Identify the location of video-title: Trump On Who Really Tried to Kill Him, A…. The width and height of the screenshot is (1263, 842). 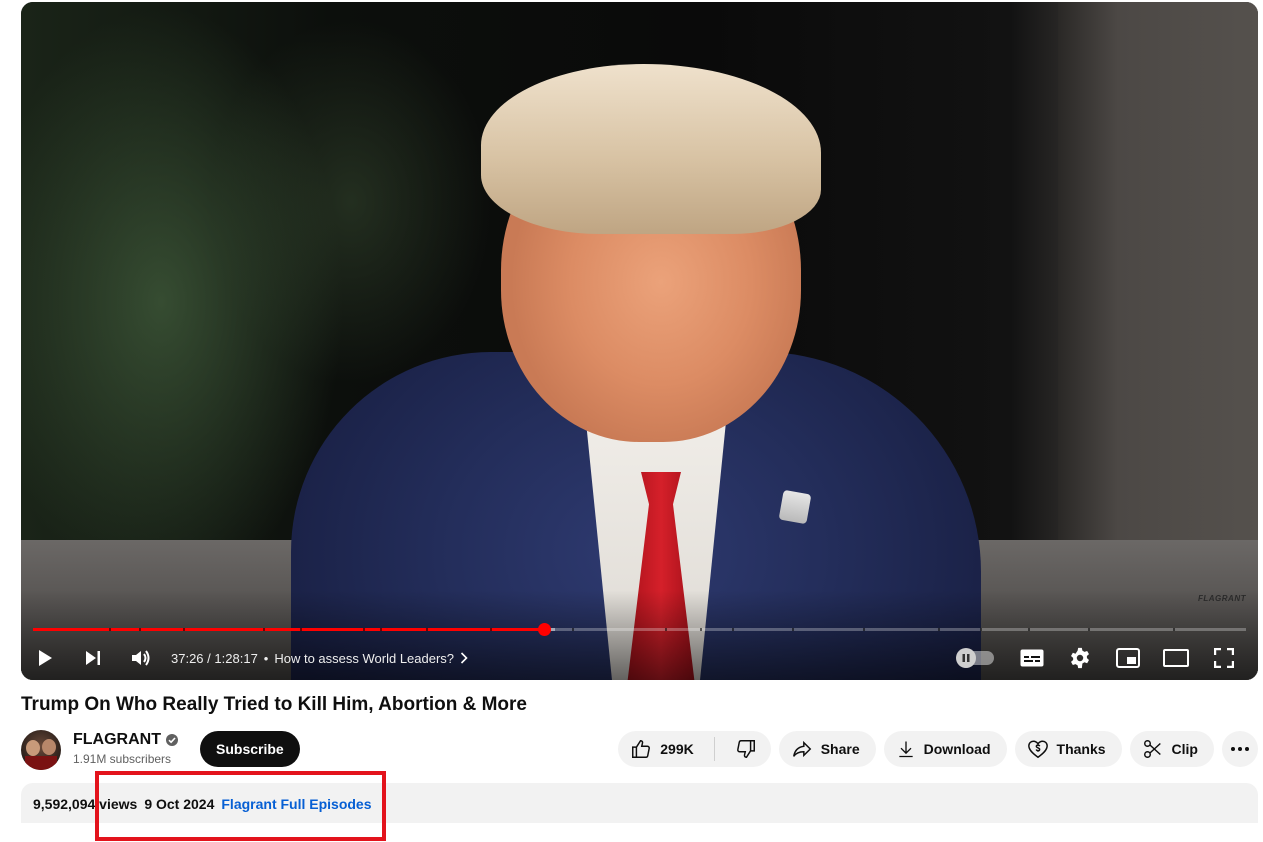
(274, 704).